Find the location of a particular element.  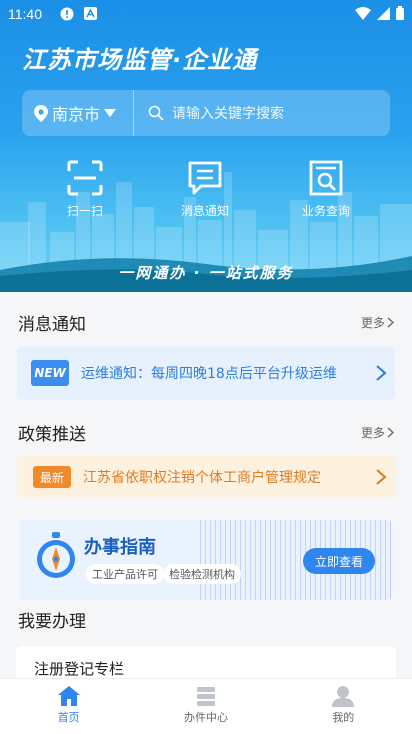

quick-action-scan: 扫一扫 is located at coordinates (85, 189).